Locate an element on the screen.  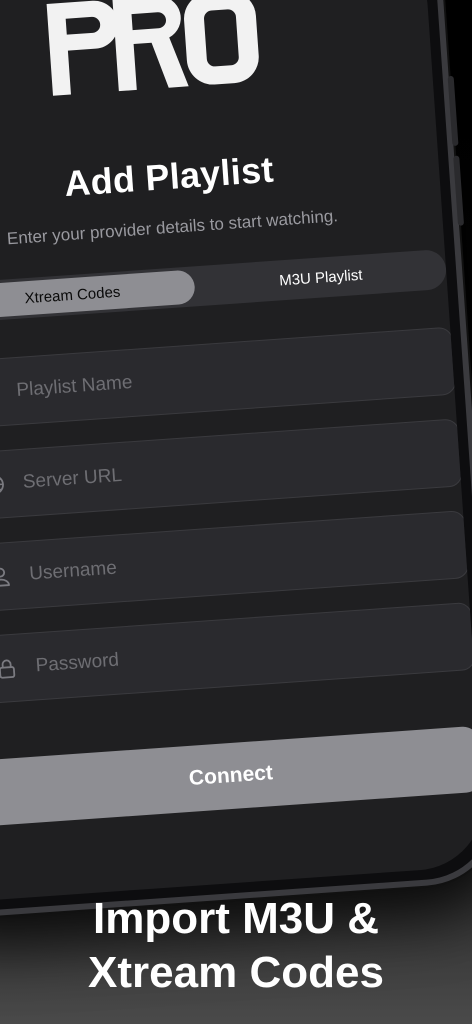
username-field: Username is located at coordinates (235, 561).